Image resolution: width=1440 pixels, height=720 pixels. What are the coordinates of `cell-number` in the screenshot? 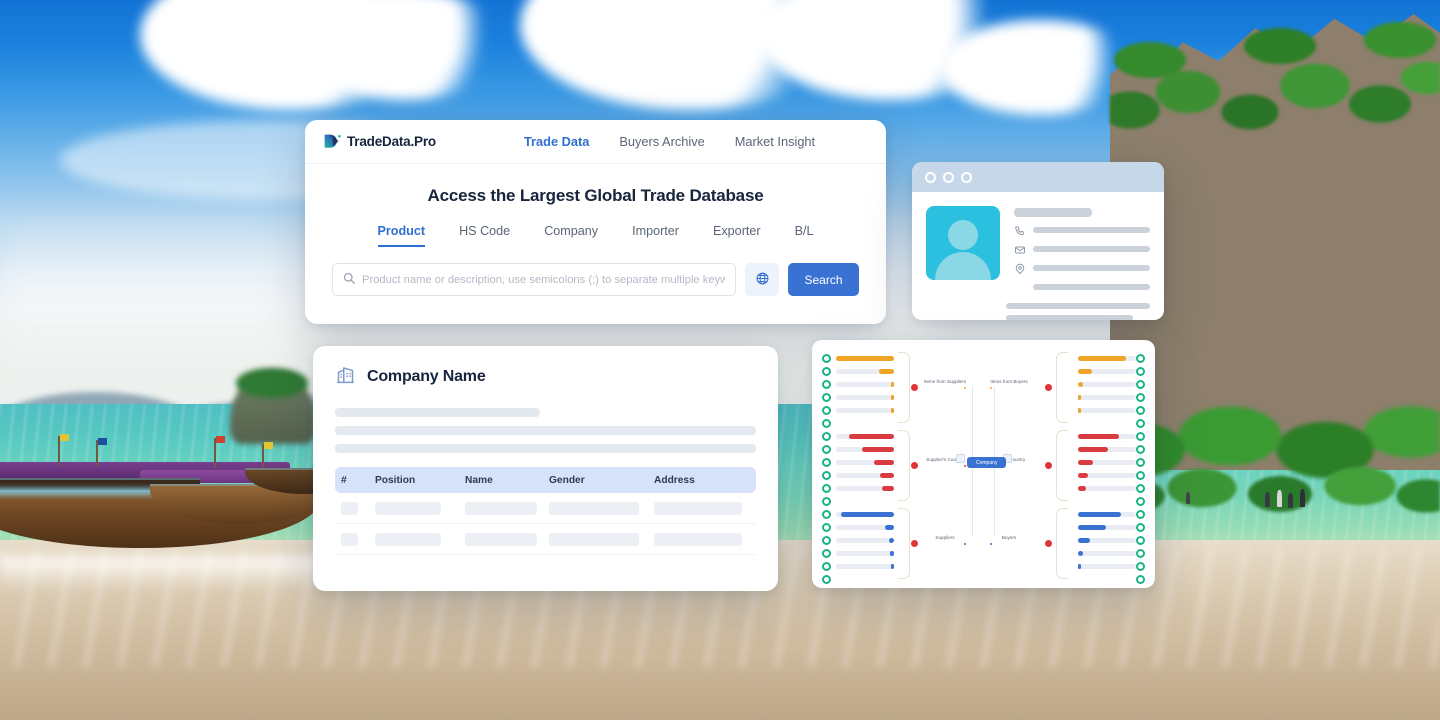 It's located at (349, 508).